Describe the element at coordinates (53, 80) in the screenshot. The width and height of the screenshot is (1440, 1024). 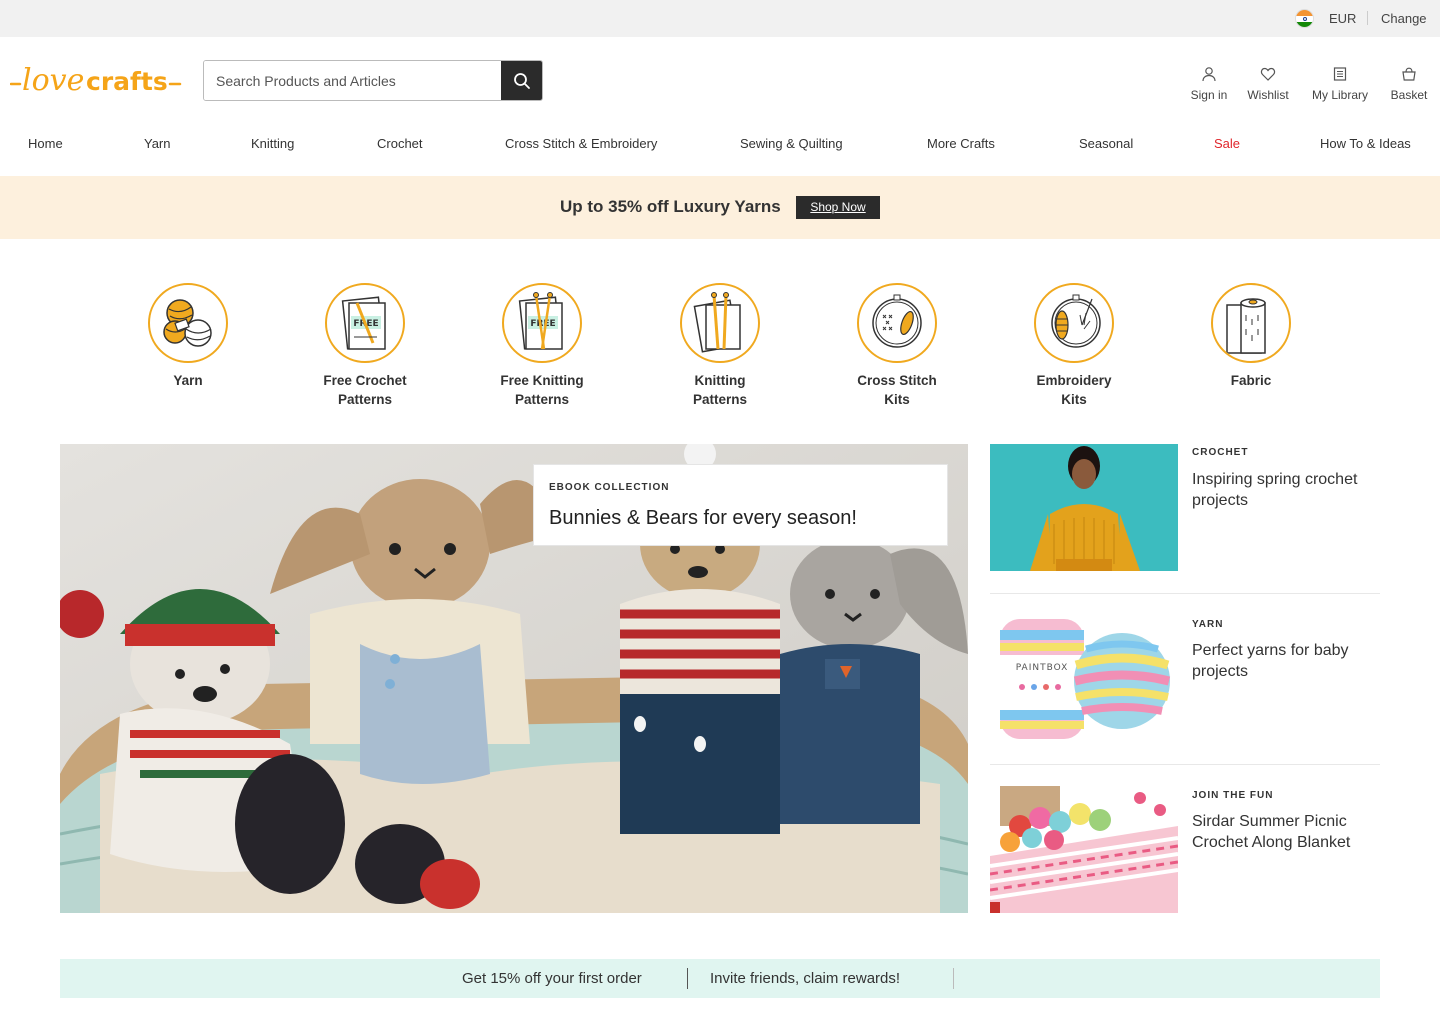
I see `svg-text: love` at that location.